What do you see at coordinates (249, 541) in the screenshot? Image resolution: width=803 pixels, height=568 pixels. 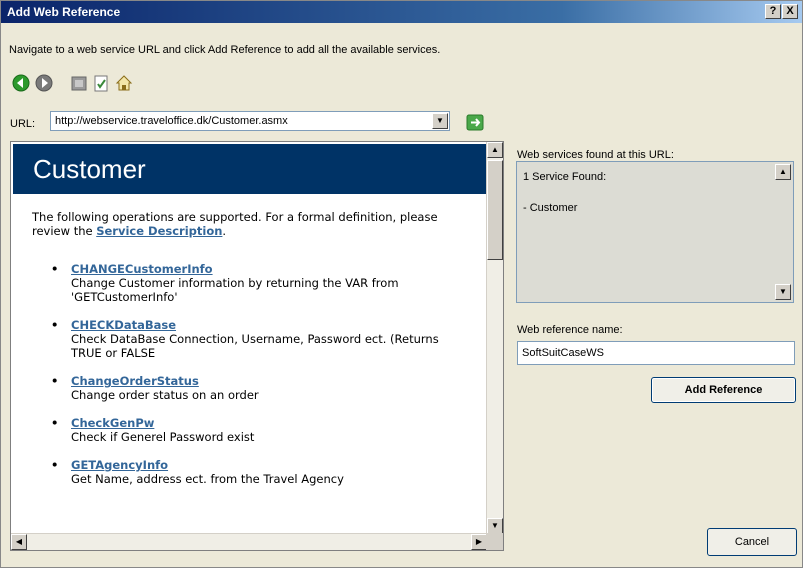 I see `horizontal-scrollbar: ◀ ▶` at bounding box center [249, 541].